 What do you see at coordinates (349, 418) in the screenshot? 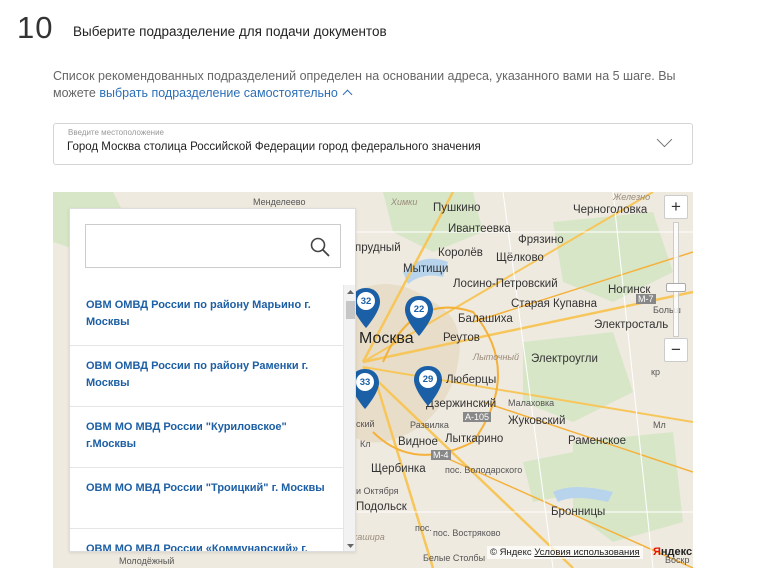
I see `list-scrollbar` at bounding box center [349, 418].